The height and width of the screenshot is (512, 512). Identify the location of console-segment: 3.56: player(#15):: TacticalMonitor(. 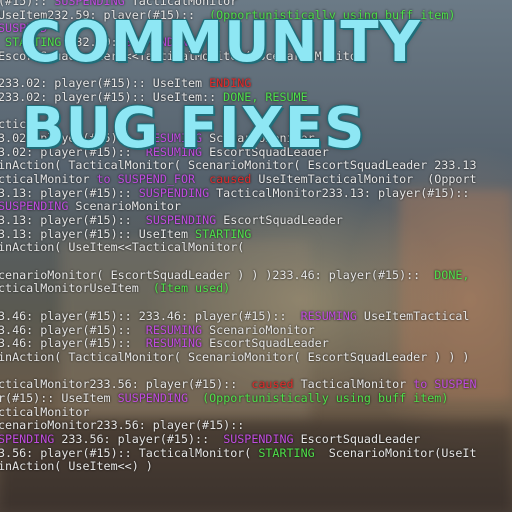
(129, 452).